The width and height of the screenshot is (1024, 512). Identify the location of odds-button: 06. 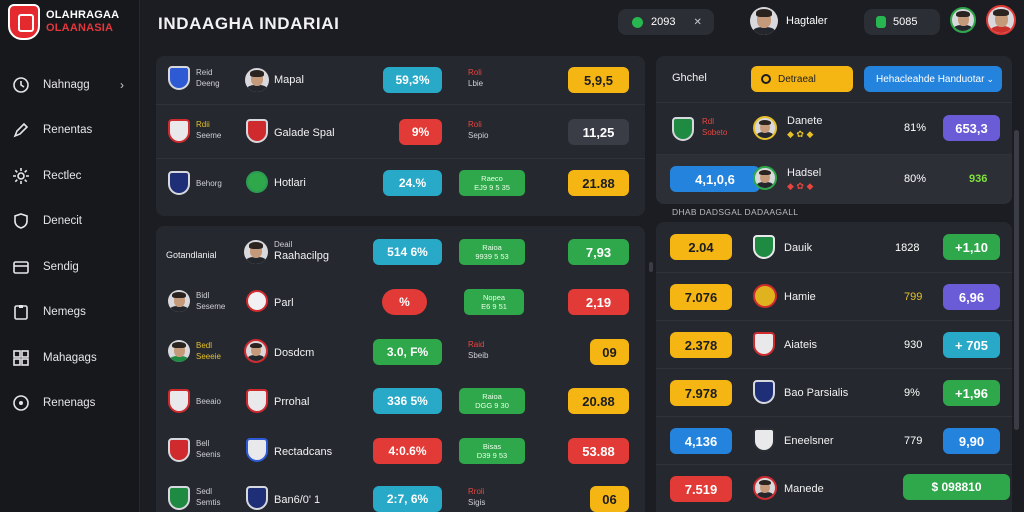
(609, 499).